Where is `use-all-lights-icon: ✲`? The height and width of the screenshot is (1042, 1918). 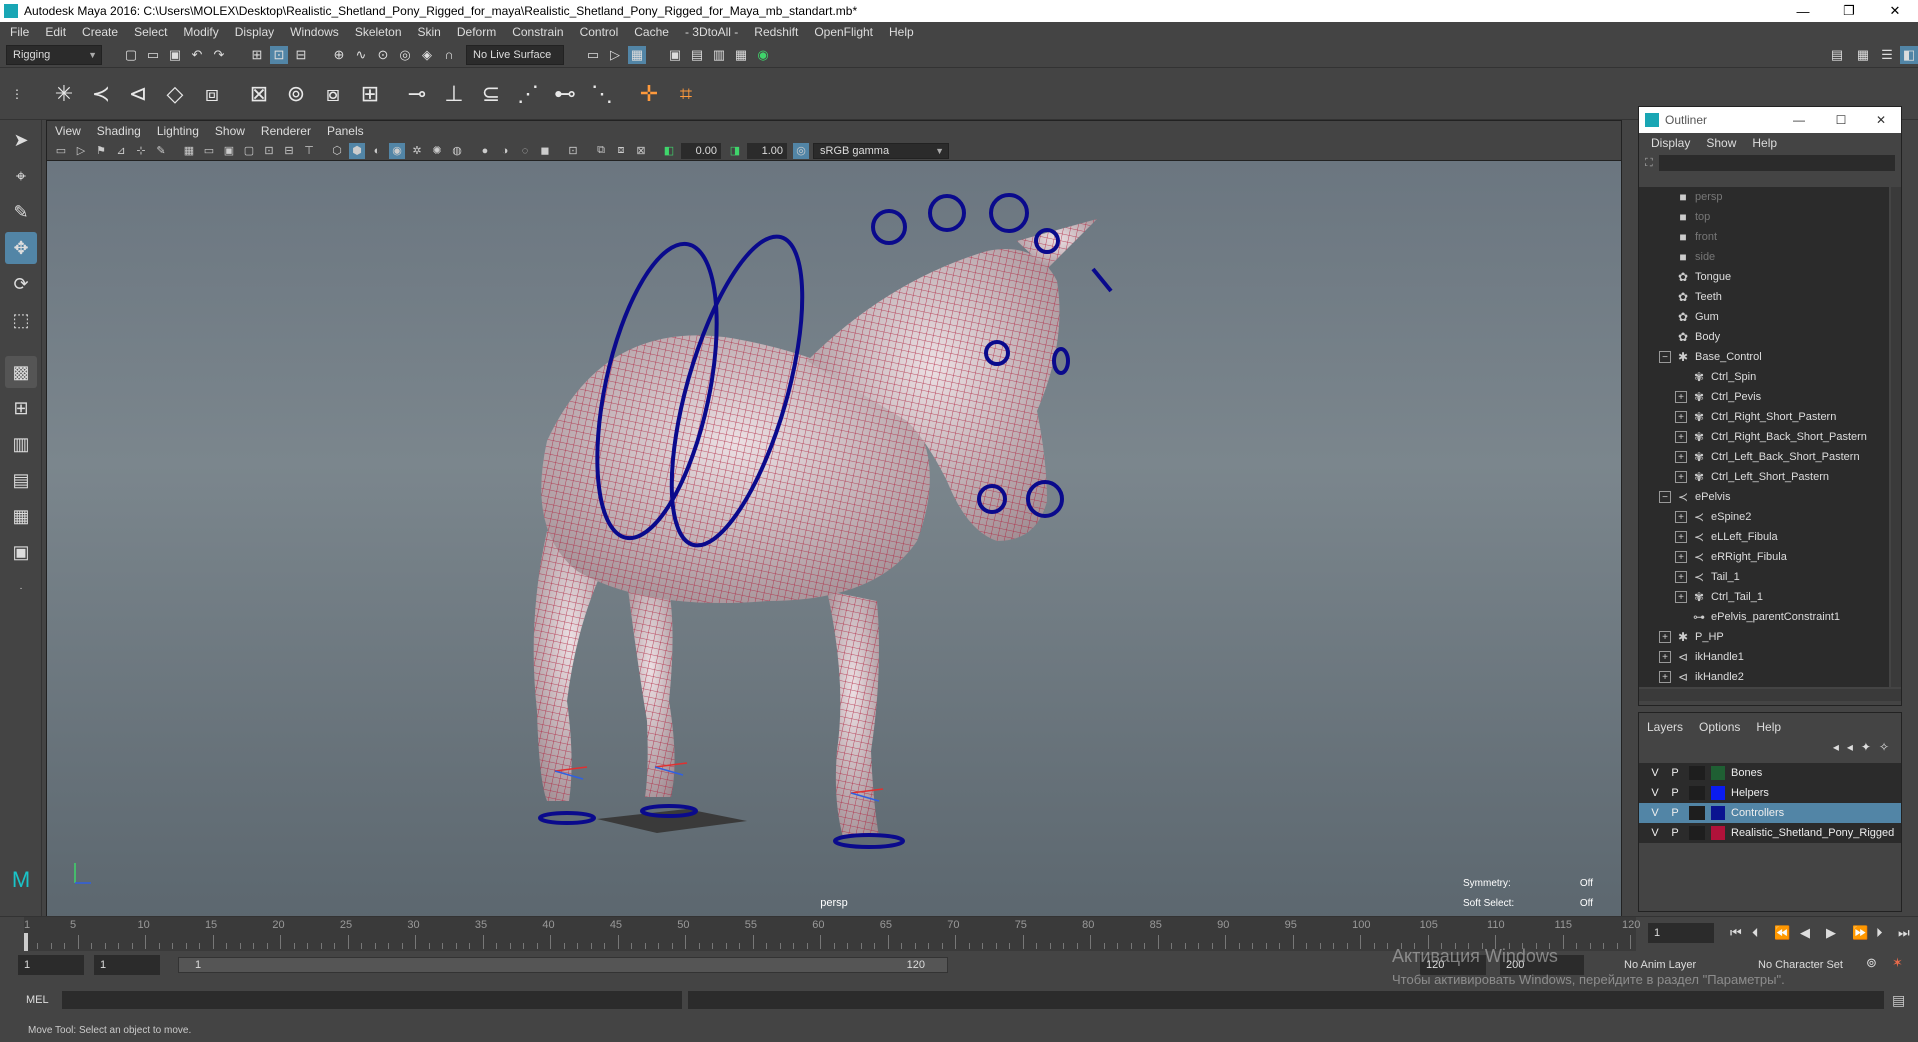
use-all-lights-icon: ✲ is located at coordinates (417, 151).